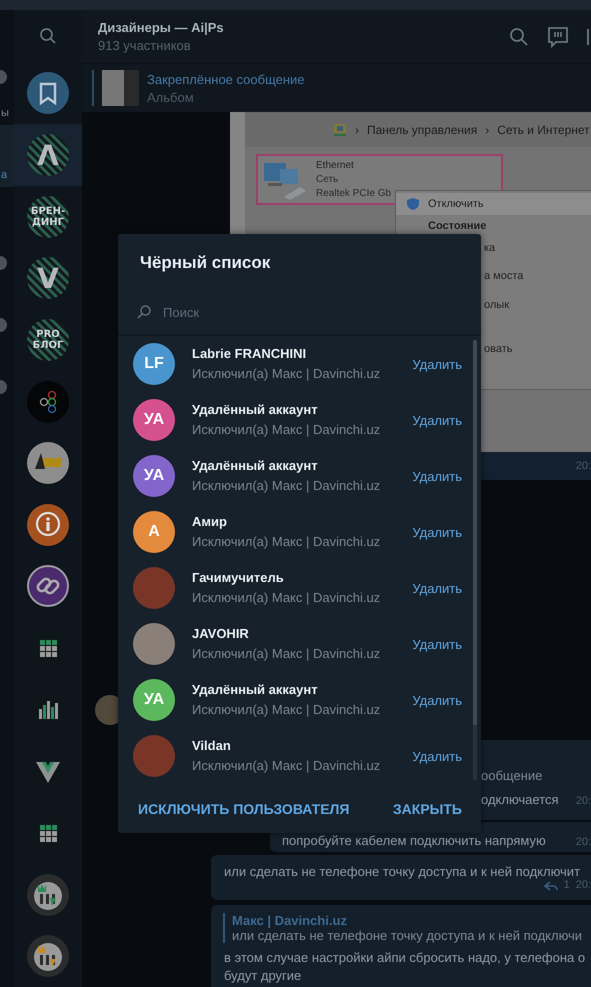 This screenshot has height=987, width=591. I want to click on message-text: будут другие, so click(263, 976).